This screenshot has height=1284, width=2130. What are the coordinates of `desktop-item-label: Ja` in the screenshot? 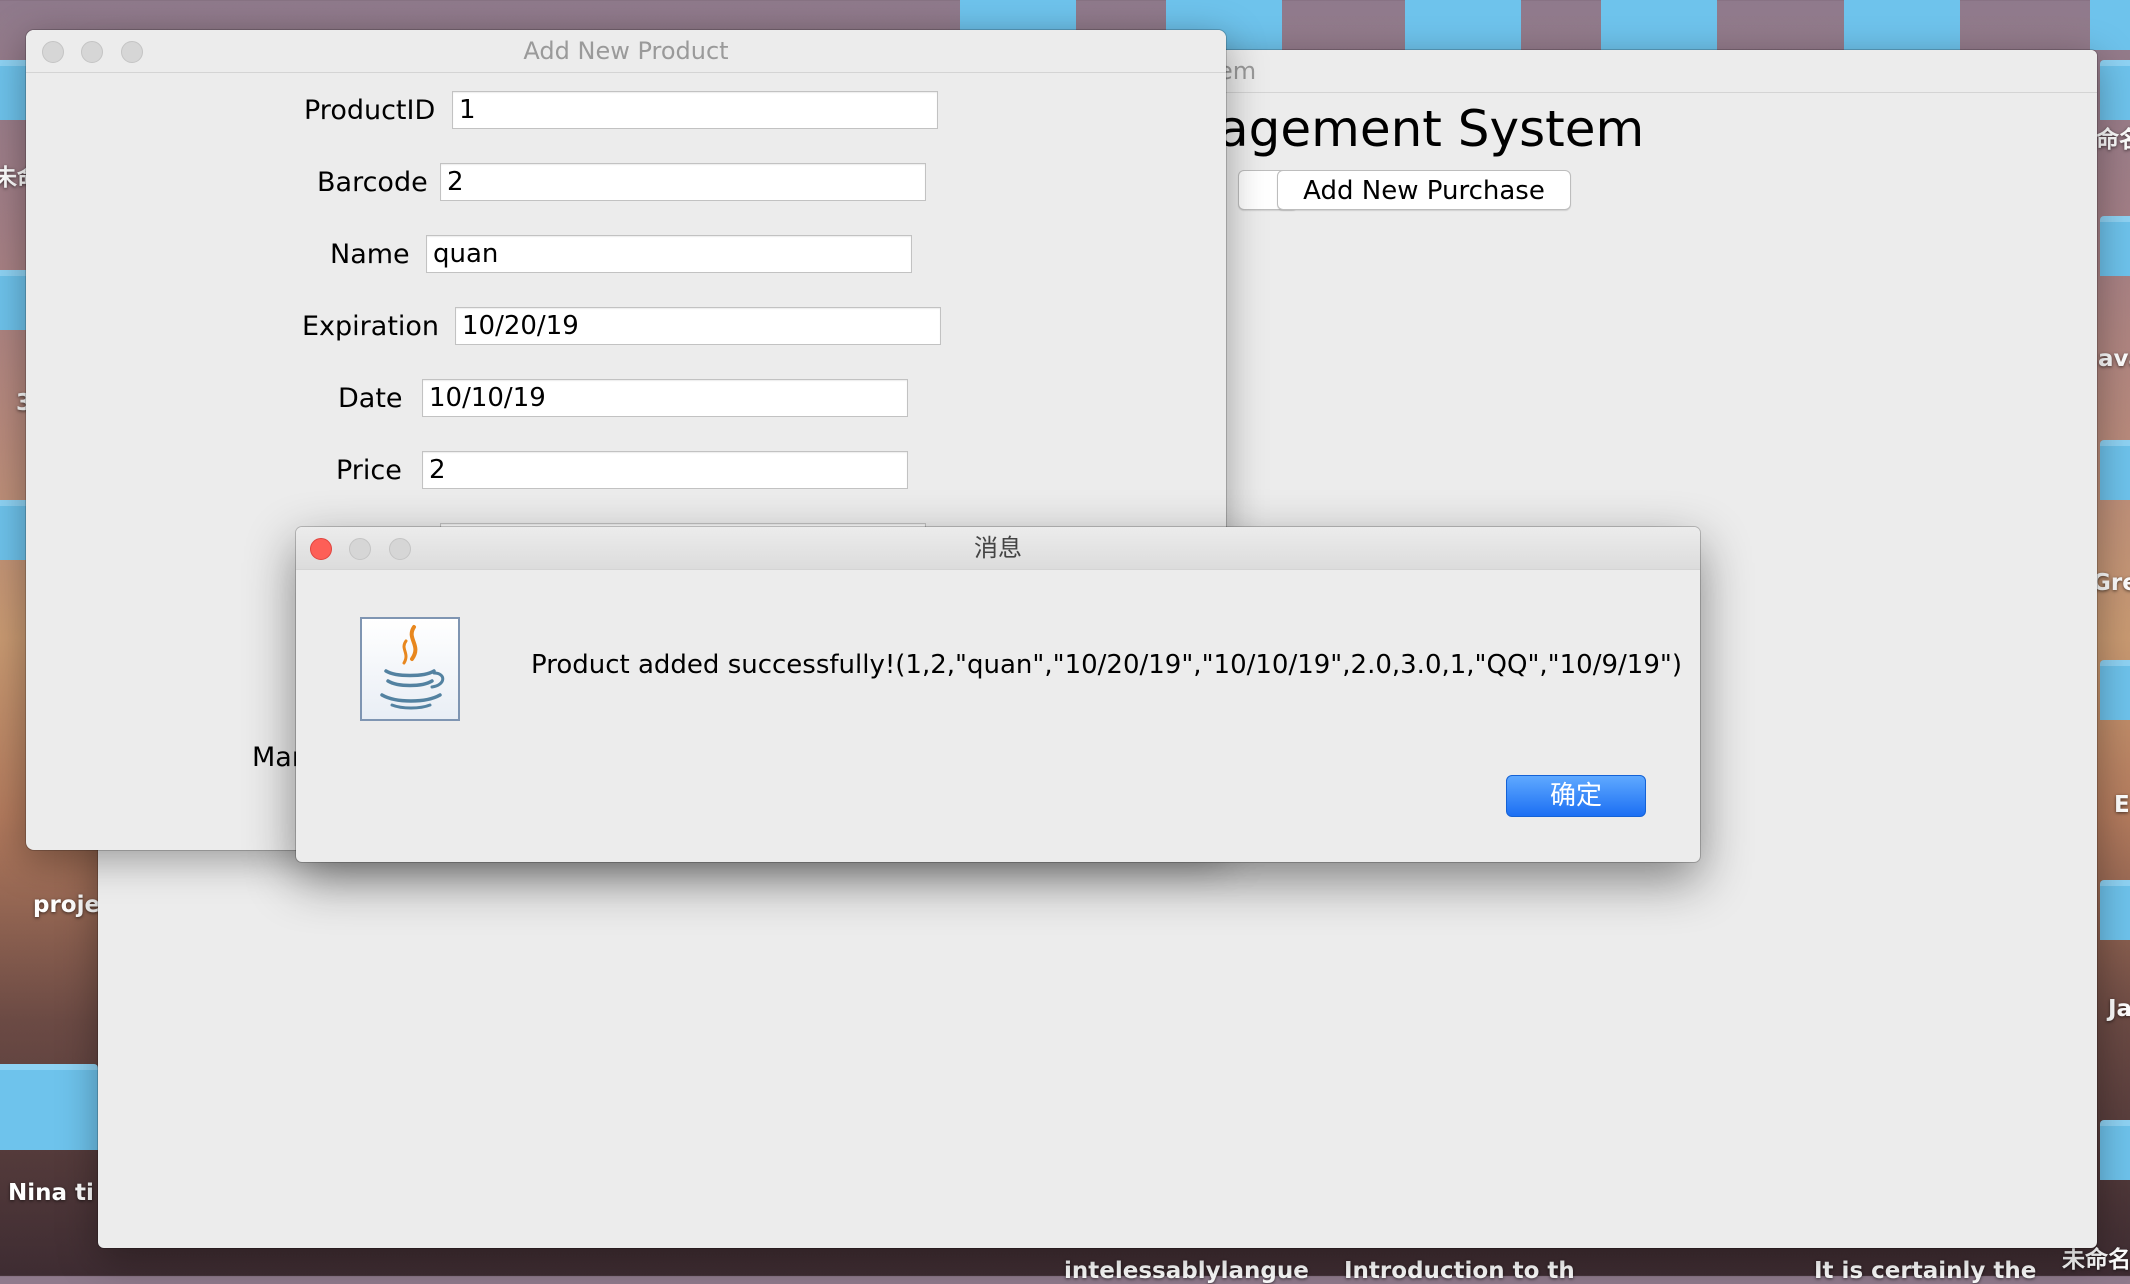 It's located at (2119, 1009).